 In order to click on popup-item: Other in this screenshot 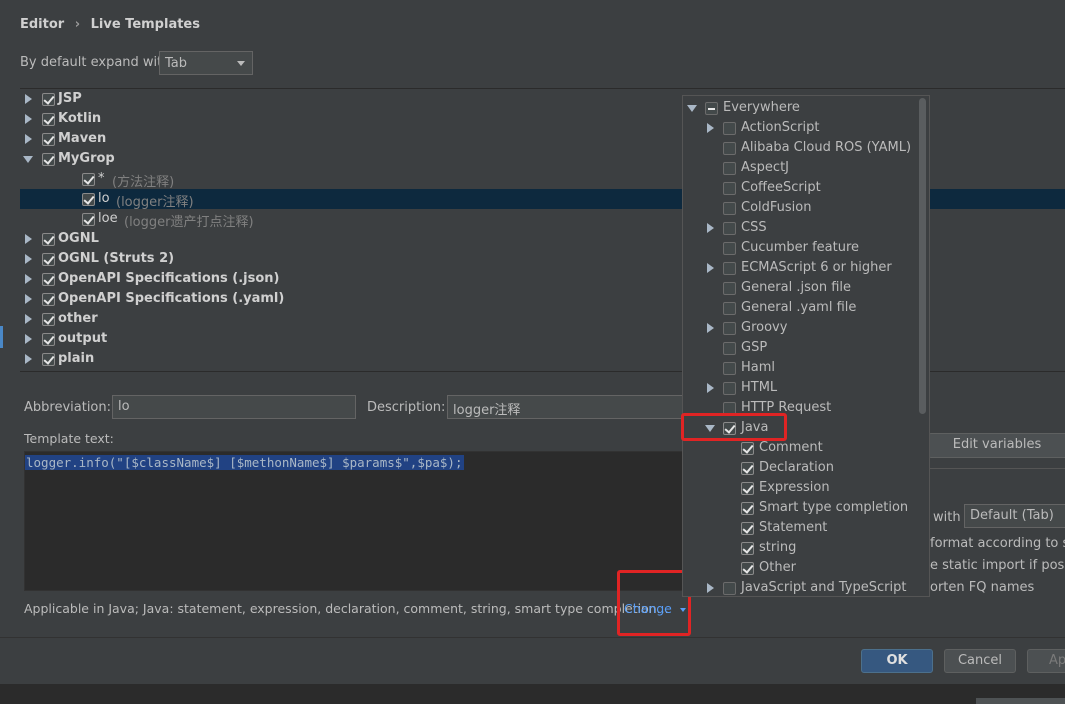, I will do `click(801, 568)`.